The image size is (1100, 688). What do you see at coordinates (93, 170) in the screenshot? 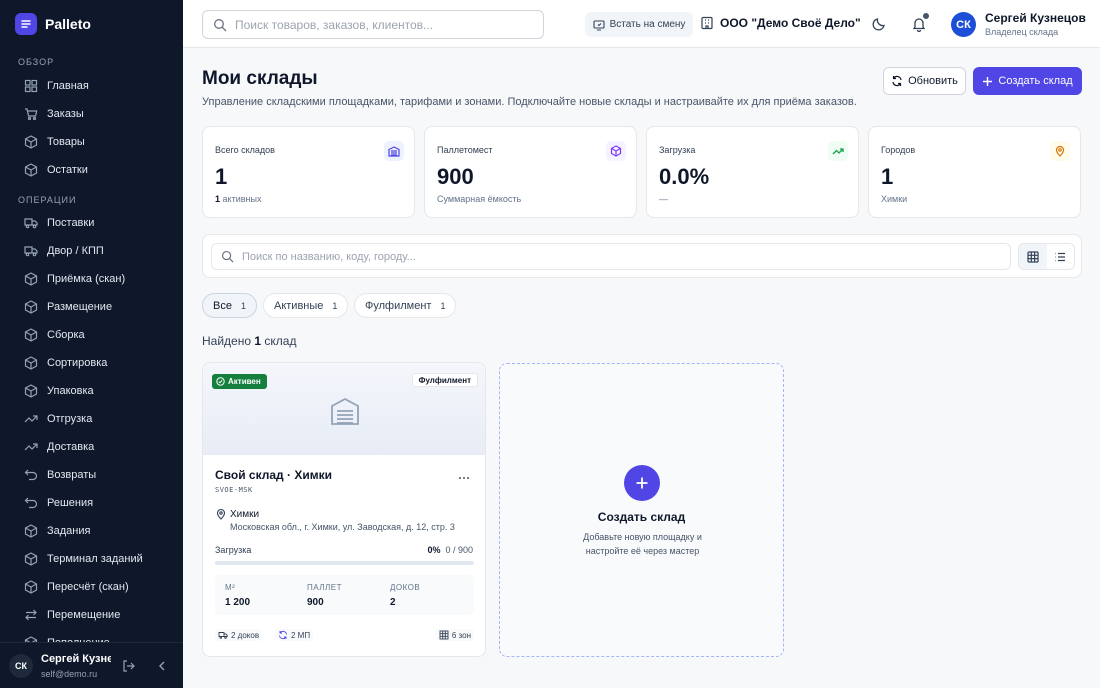
I see `sidebar-item-stock: Остатки` at bounding box center [93, 170].